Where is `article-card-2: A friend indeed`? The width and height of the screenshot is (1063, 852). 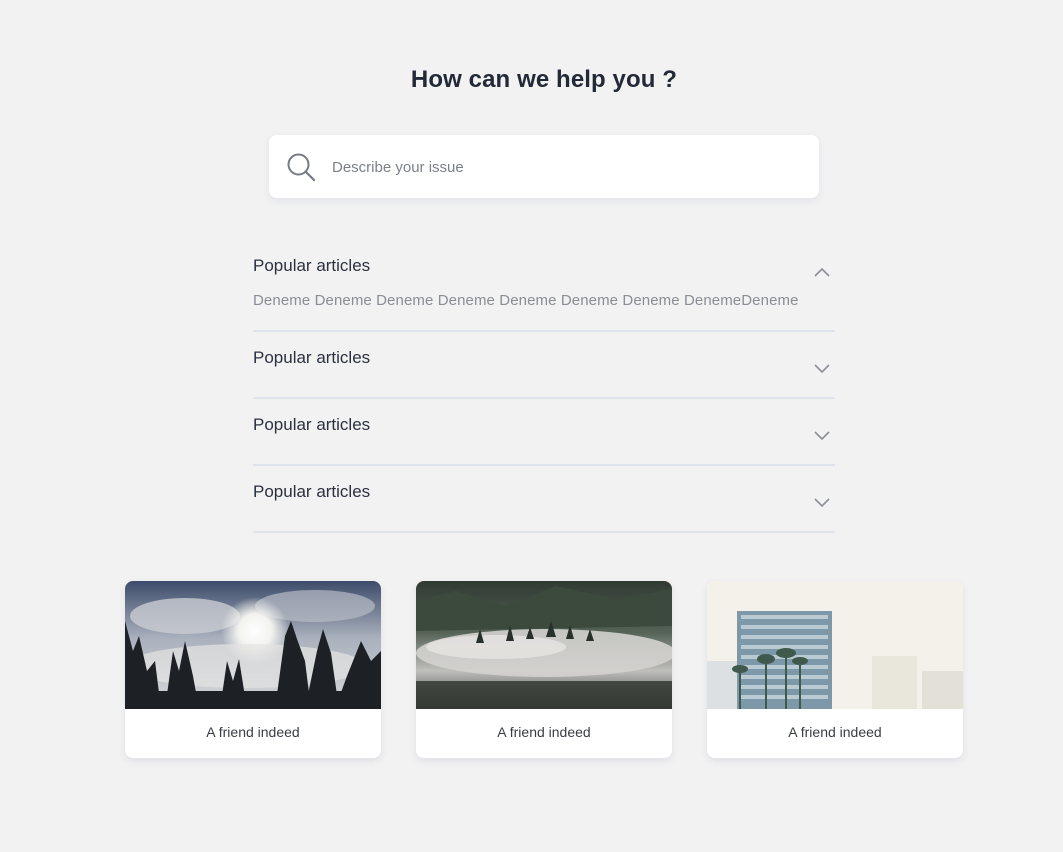 article-card-2: A friend indeed is located at coordinates (544, 669).